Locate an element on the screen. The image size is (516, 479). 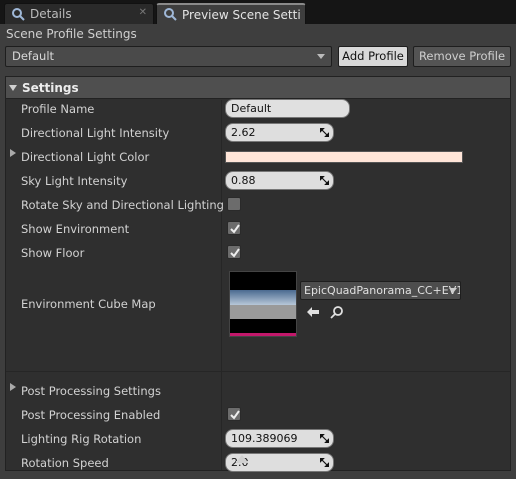
environment-cube-map-label: Environment Cube Map is located at coordinates (88, 304).